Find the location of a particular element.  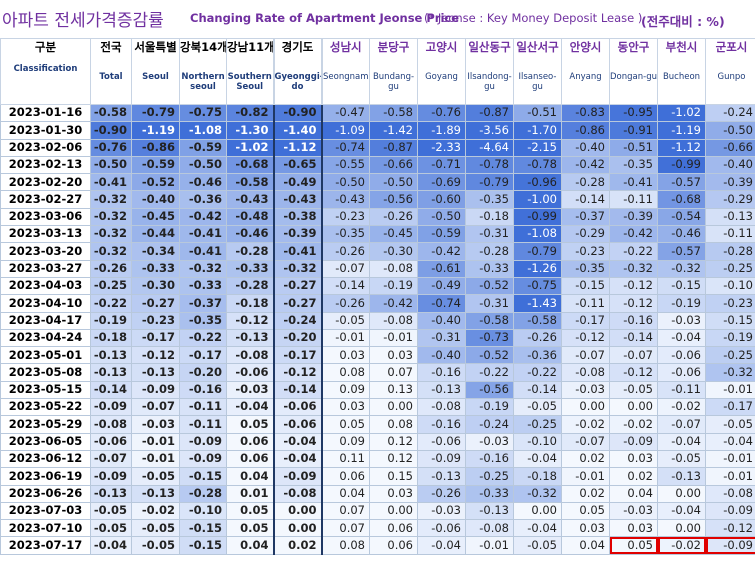

table-cell: -0.30 is located at coordinates (155, 286).